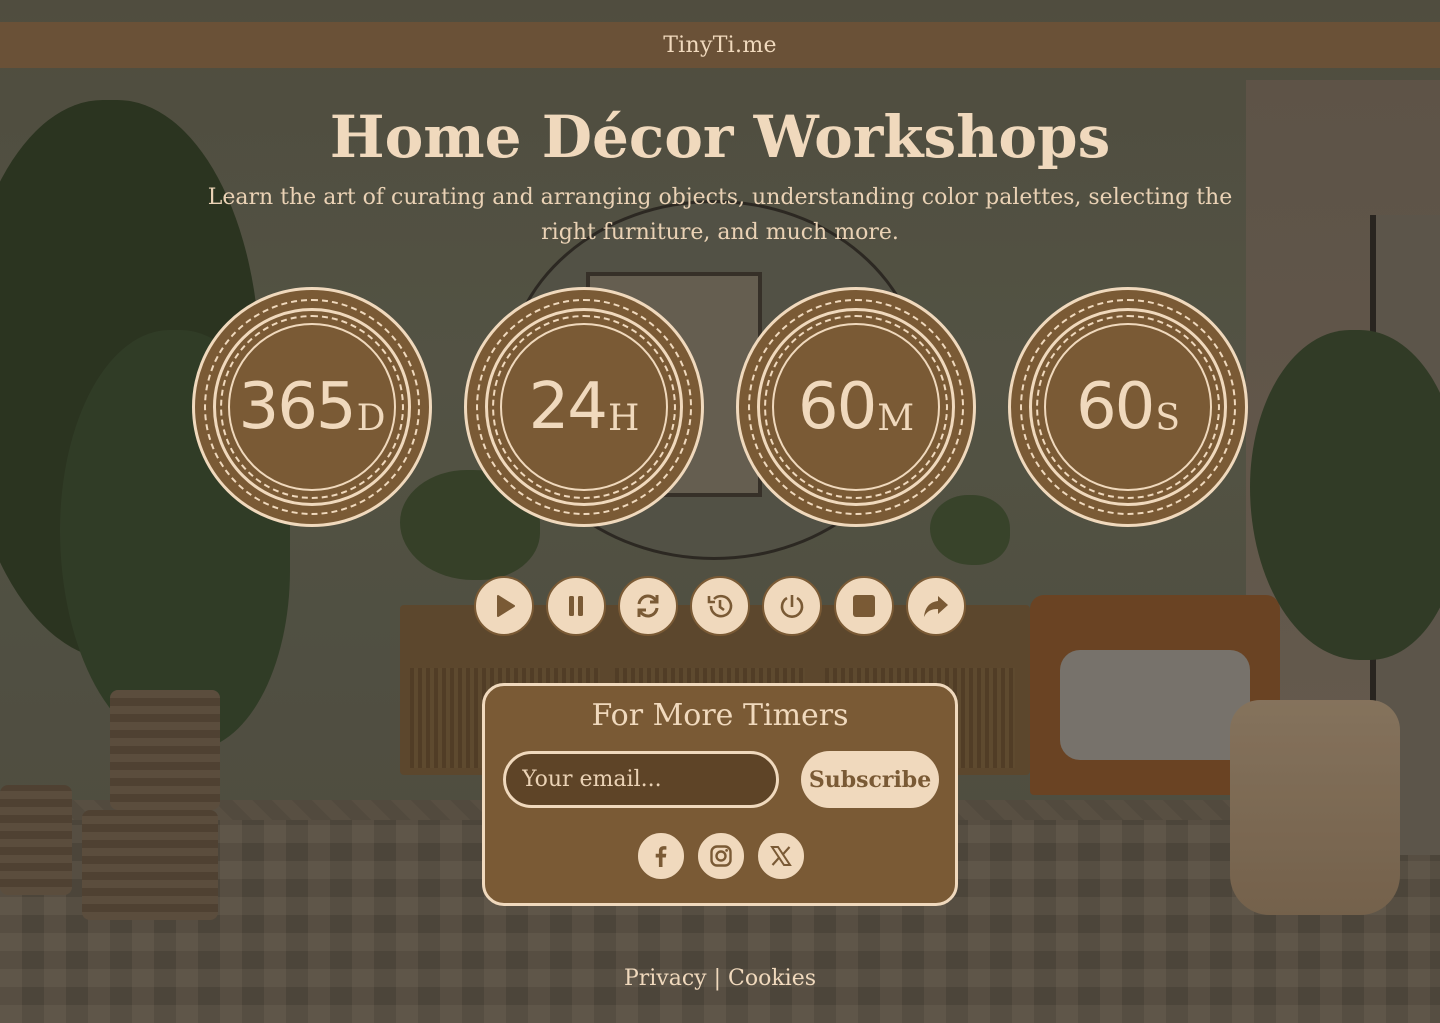  What do you see at coordinates (896, 418) in the screenshot?
I see `timer-minutes-unit: M` at bounding box center [896, 418].